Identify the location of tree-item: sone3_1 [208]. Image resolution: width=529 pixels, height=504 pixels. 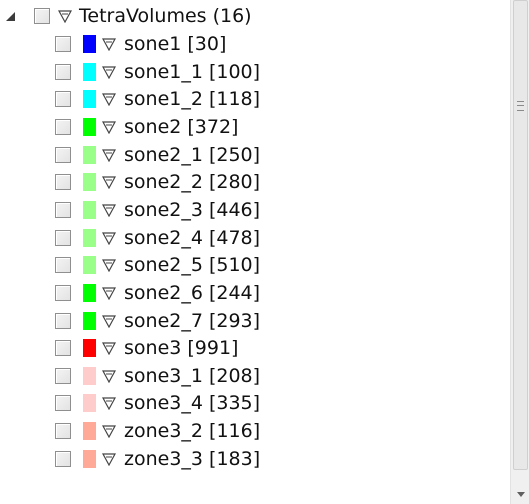
(255, 376).